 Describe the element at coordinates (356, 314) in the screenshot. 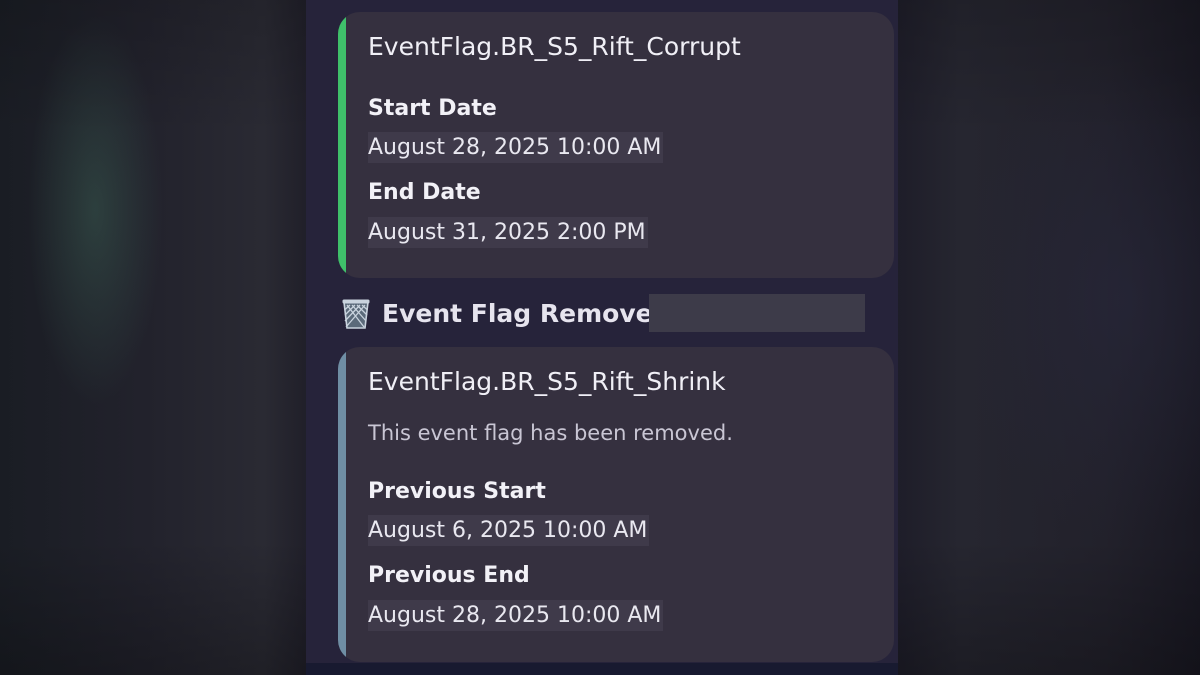

I see `wastebasket-icon` at that location.